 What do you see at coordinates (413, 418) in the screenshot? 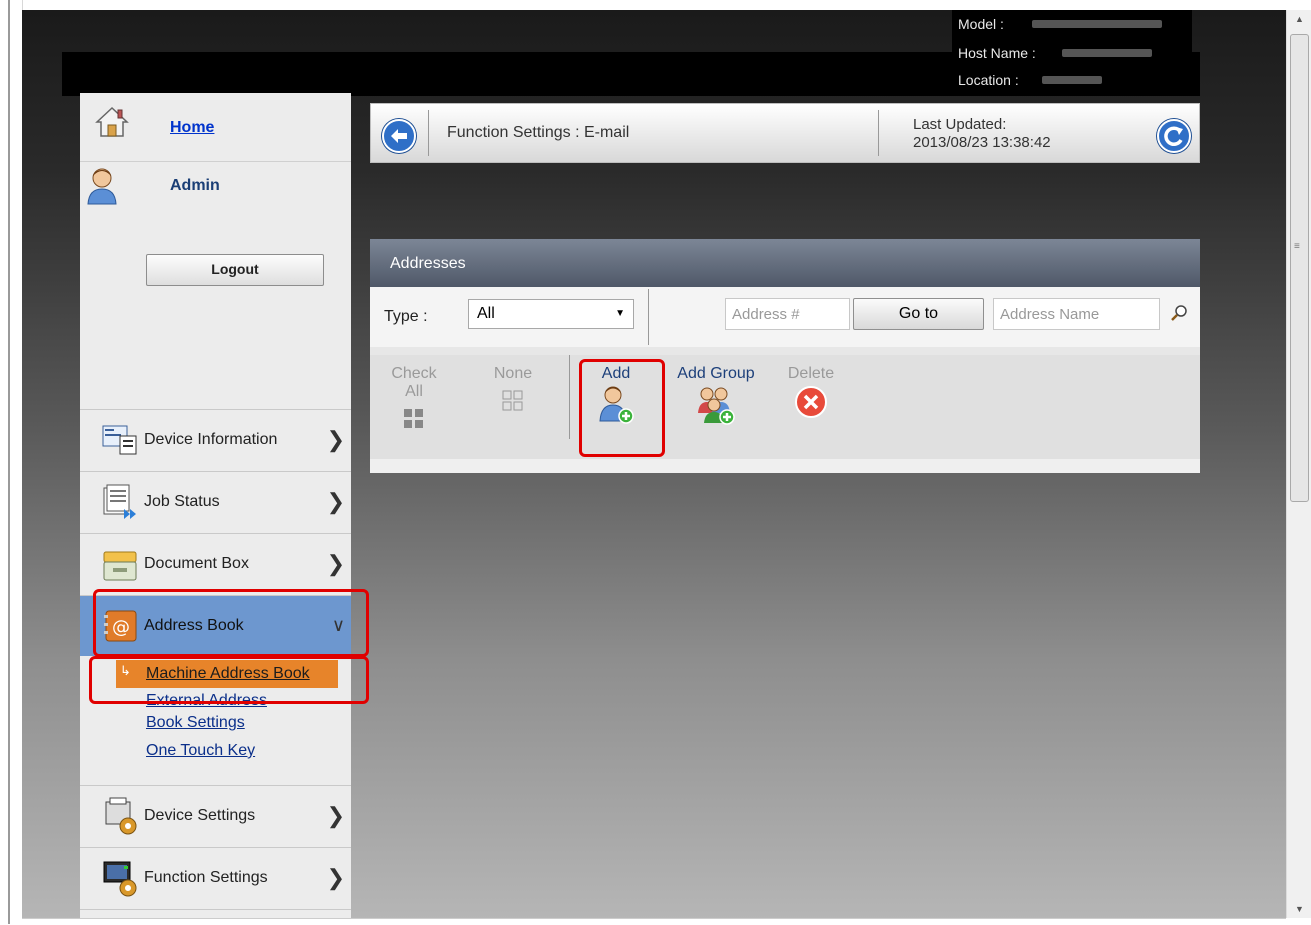
I see `check-all-icon` at bounding box center [413, 418].